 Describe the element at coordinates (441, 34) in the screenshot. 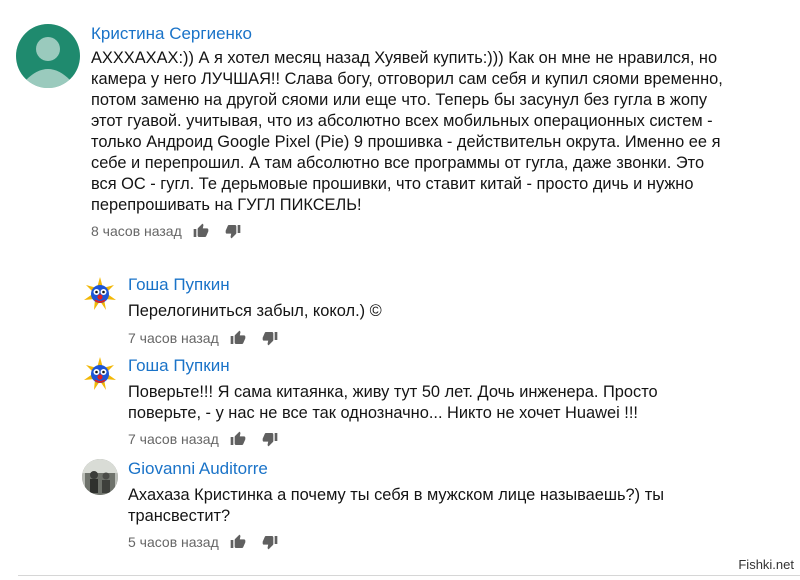

I see `comment-author: Кристина Сергиенко` at that location.